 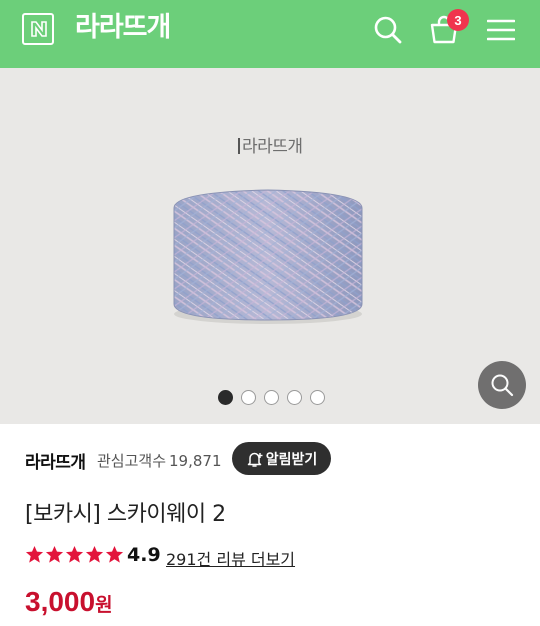 I want to click on rating-stars, so click(x=74, y=554).